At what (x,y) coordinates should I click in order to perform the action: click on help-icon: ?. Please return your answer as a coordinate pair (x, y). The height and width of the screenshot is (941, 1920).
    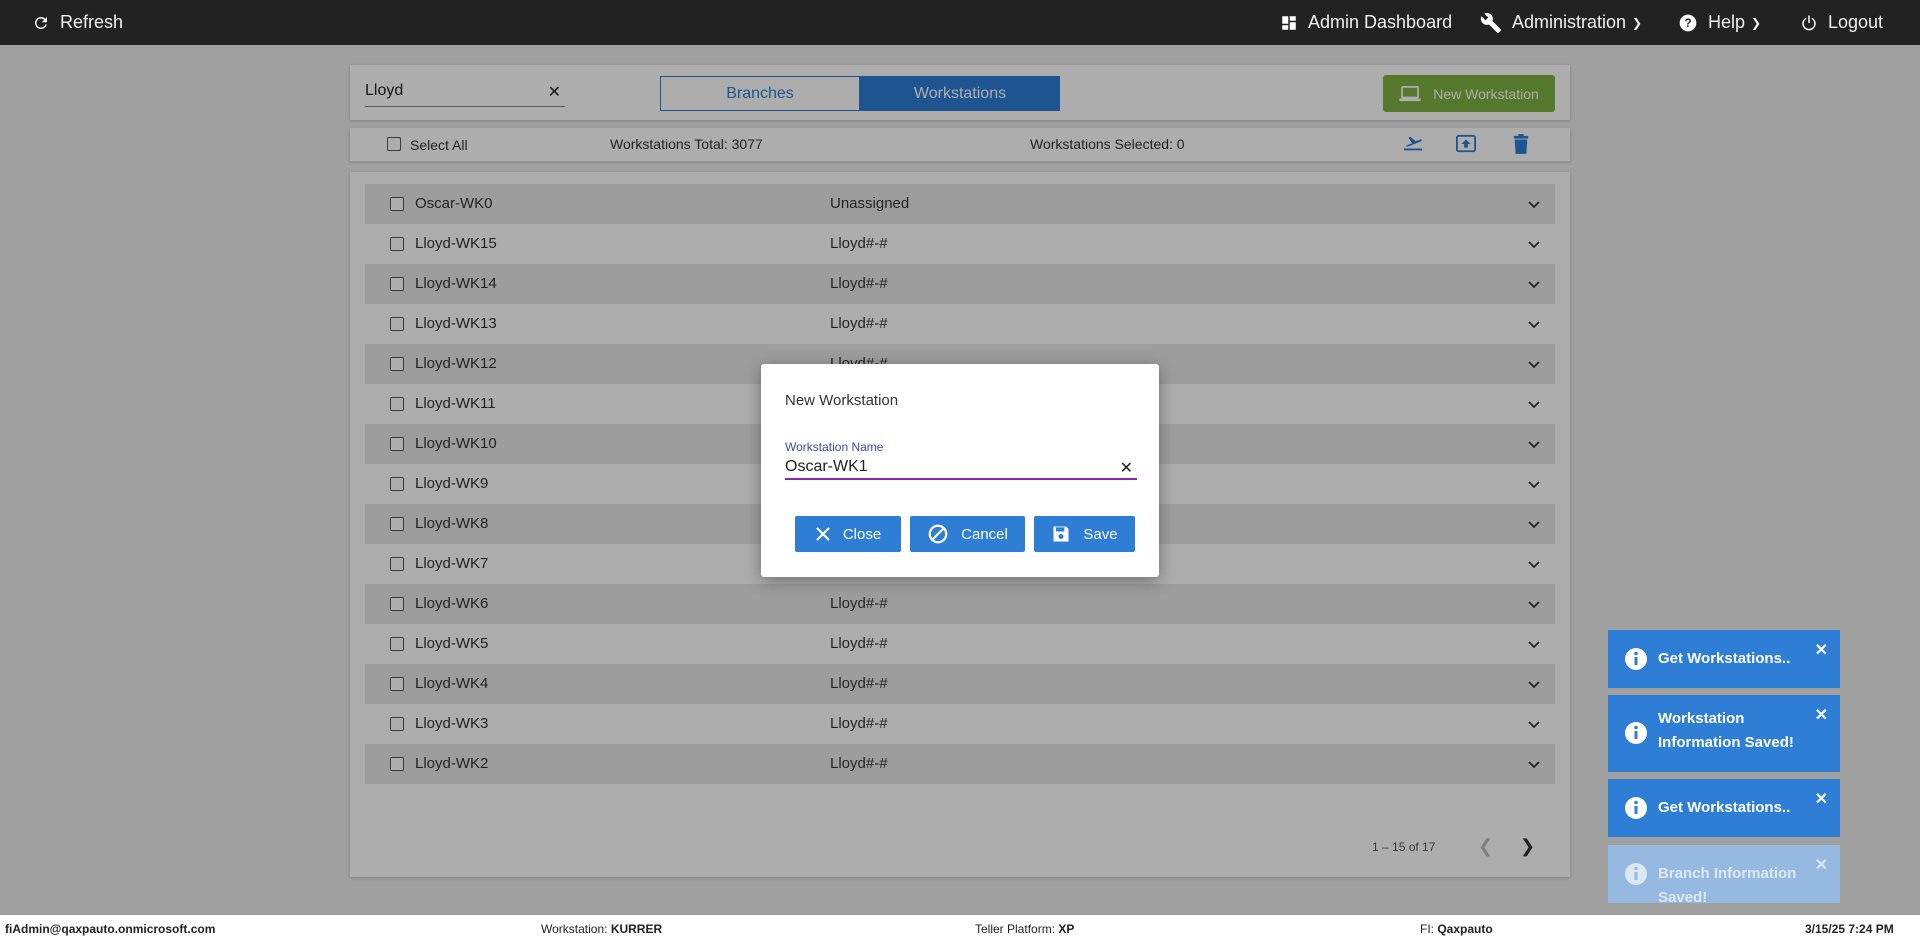
    Looking at the image, I should click on (1688, 23).